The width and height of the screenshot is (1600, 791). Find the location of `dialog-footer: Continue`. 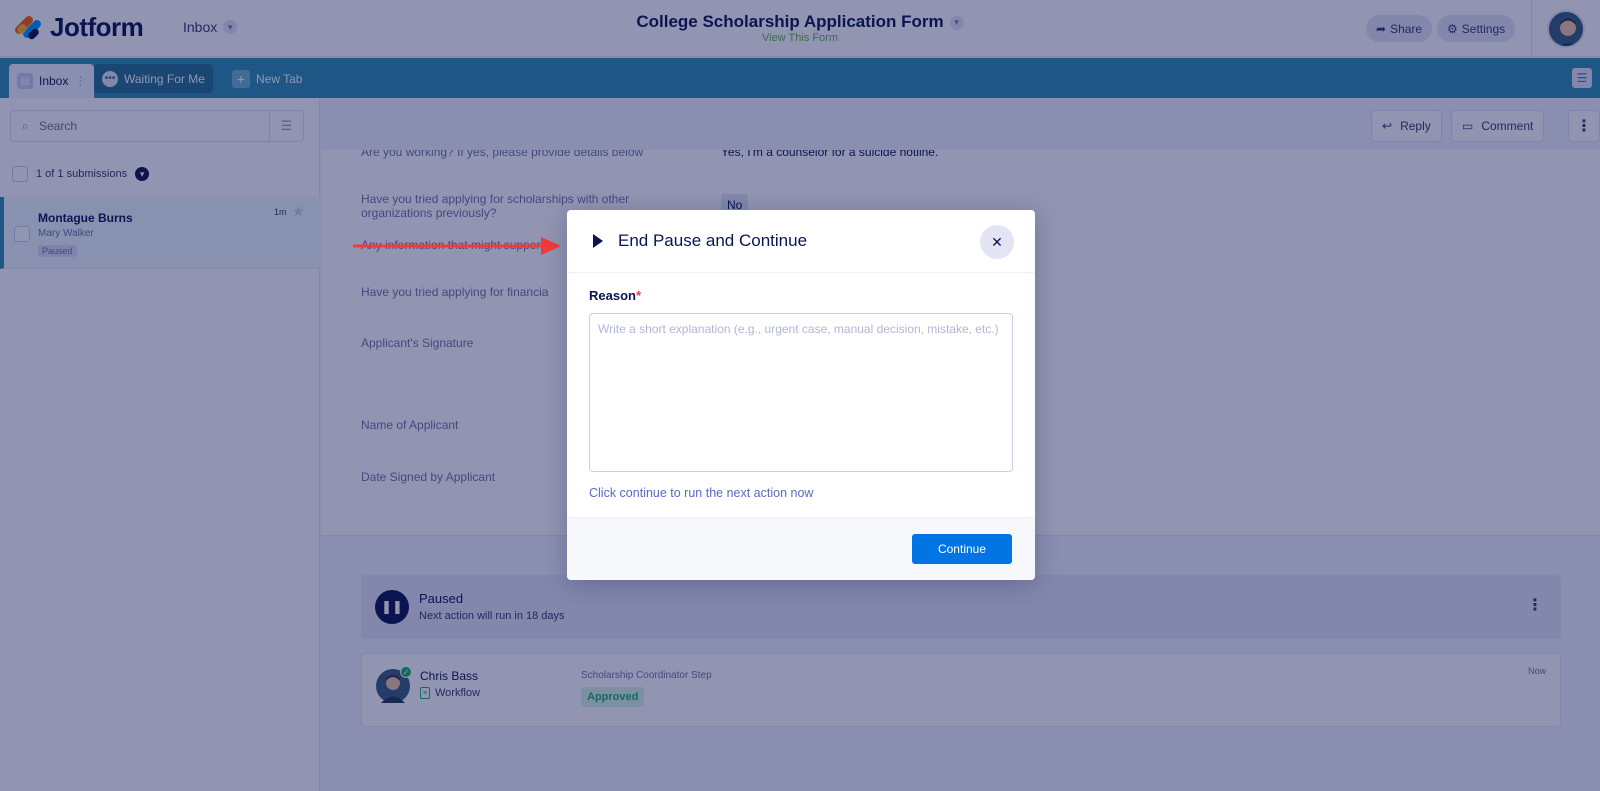

dialog-footer: Continue is located at coordinates (801, 548).